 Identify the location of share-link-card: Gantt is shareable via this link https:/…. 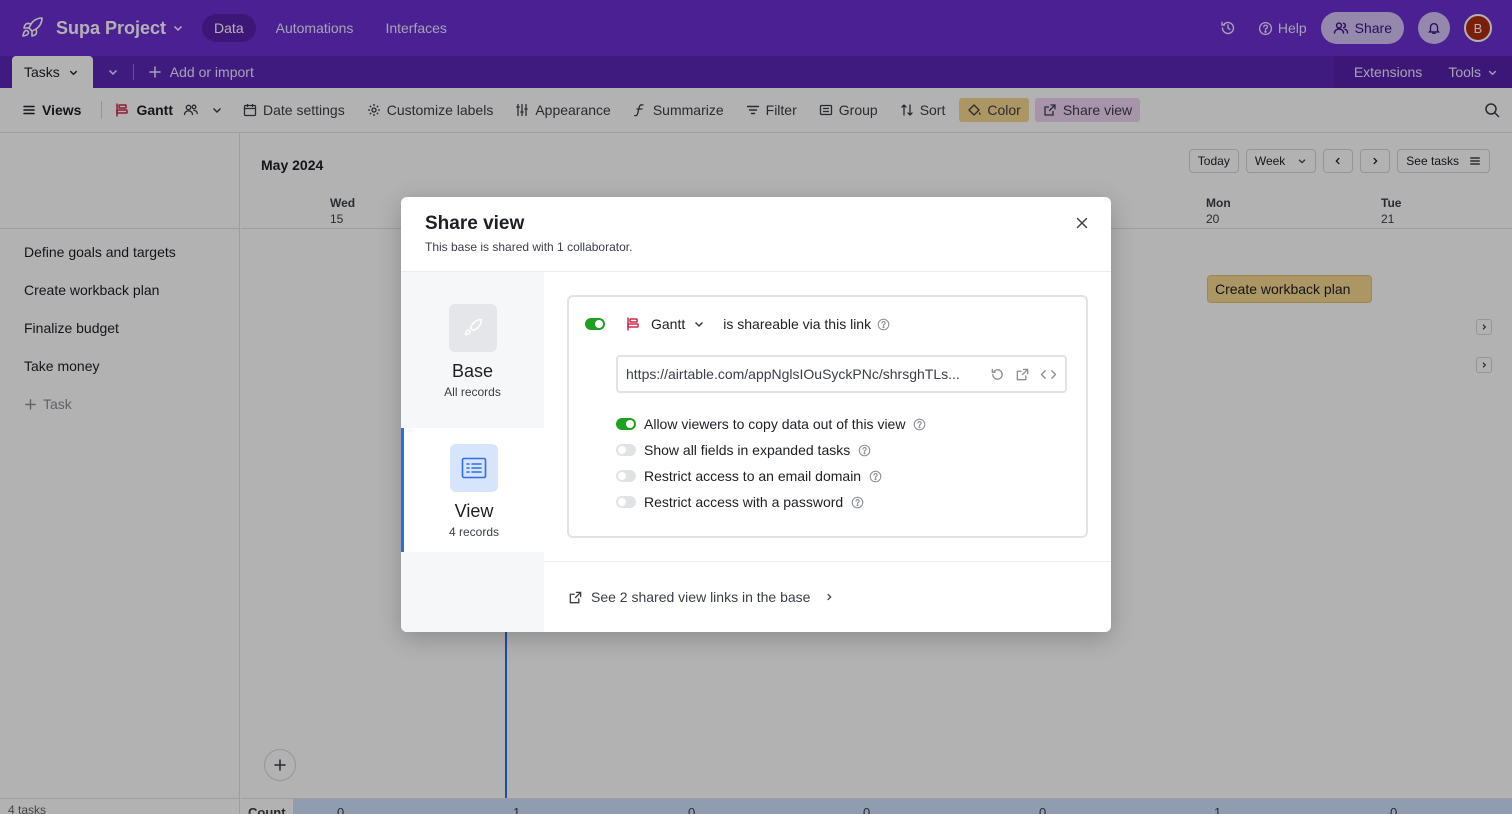
(827, 416).